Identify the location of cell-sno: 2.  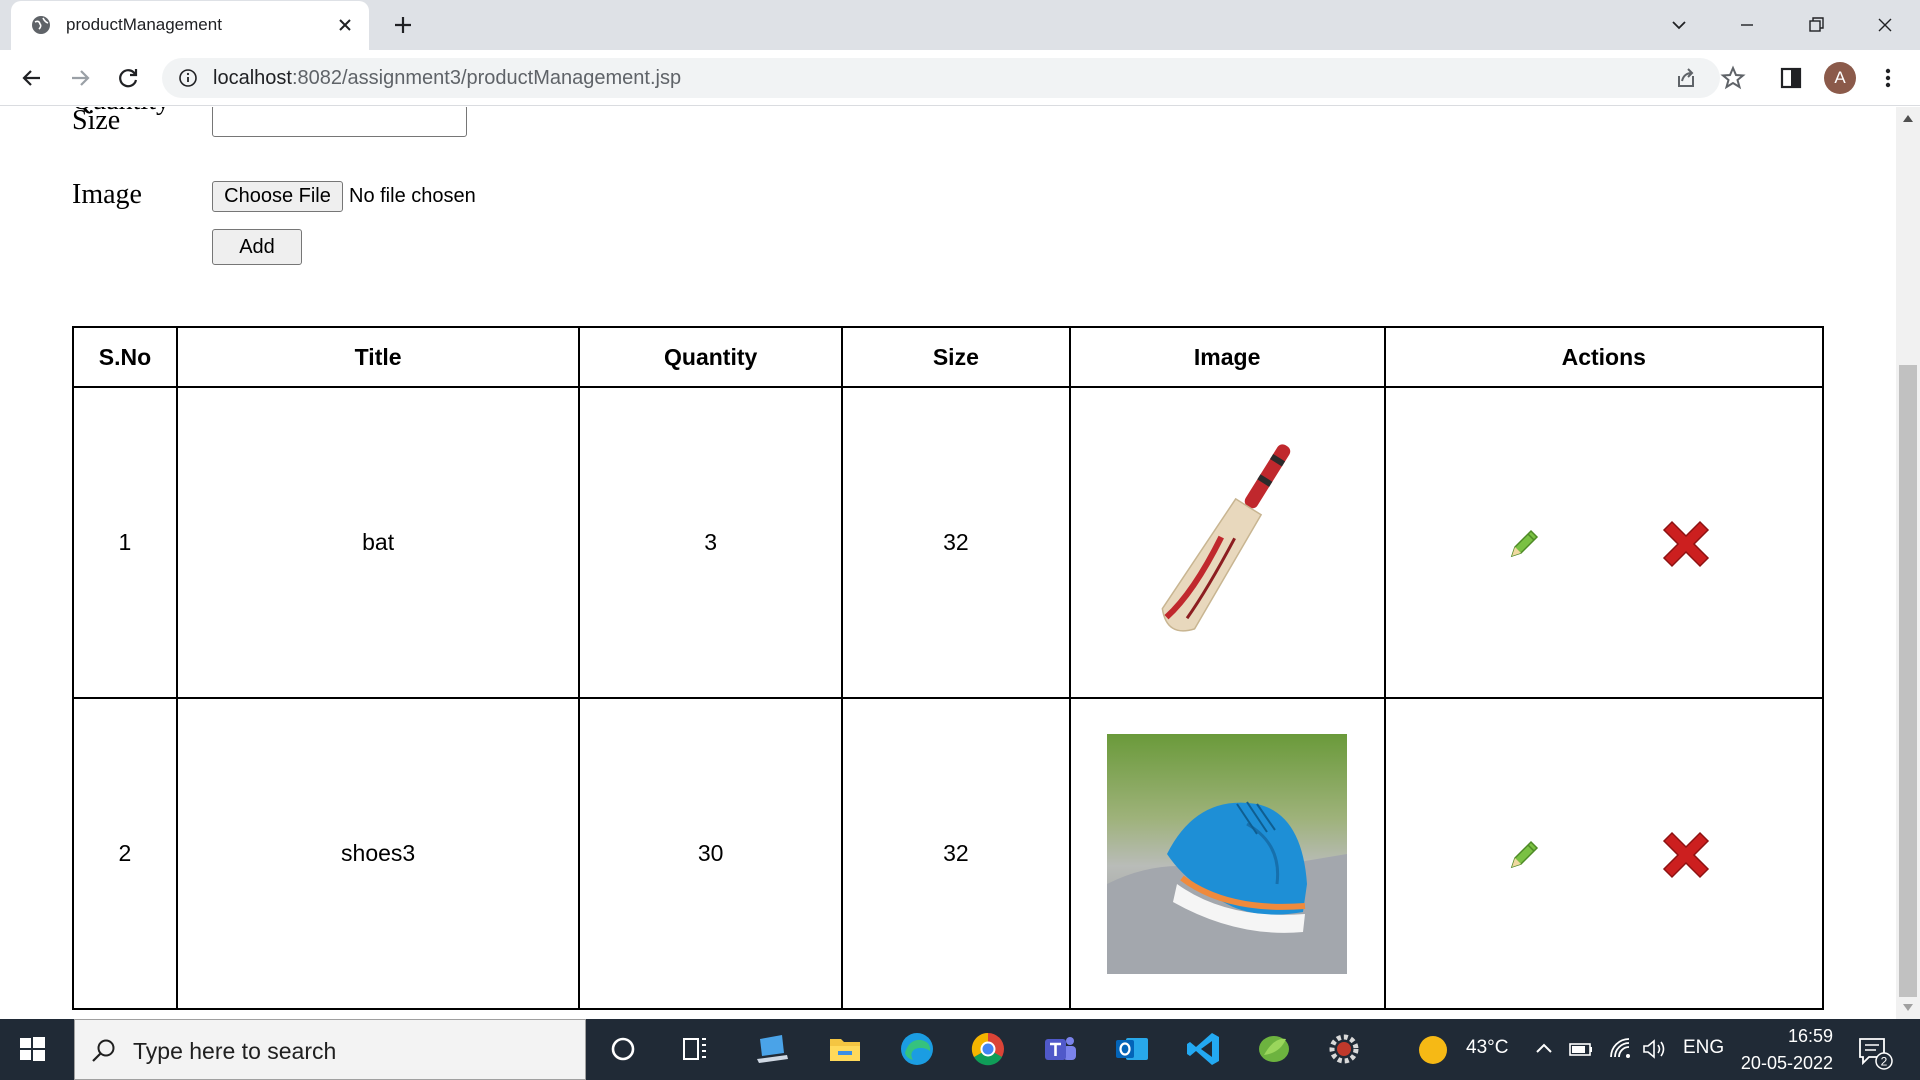
(125, 853).